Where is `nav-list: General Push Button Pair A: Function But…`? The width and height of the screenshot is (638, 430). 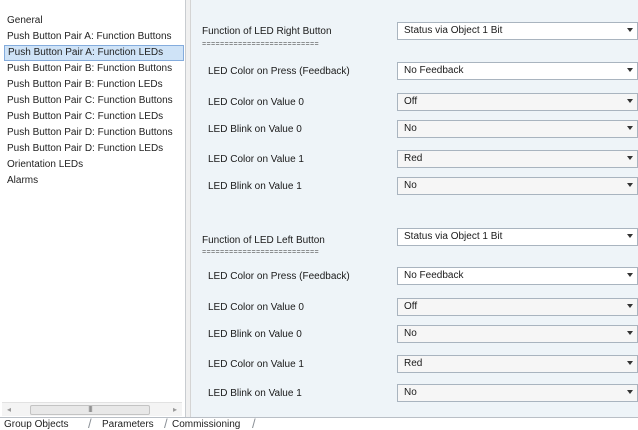
nav-list: General Push Button Pair A: Function But… is located at coordinates (94, 101).